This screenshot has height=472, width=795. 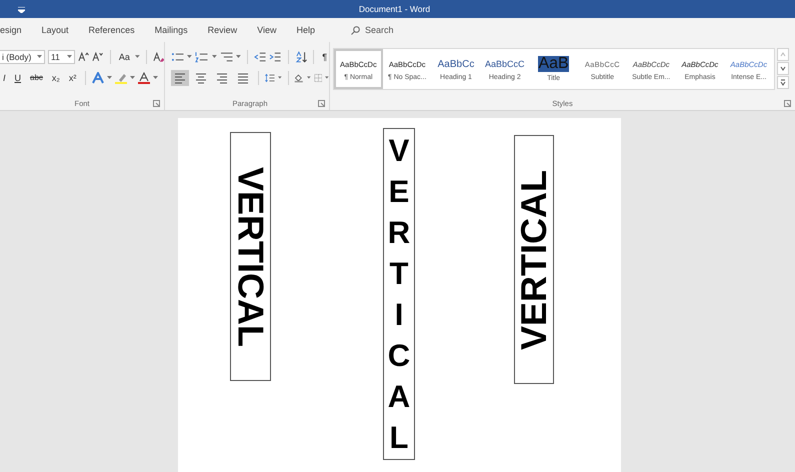 I want to click on ribbon-tab: Layout, so click(x=55, y=30).